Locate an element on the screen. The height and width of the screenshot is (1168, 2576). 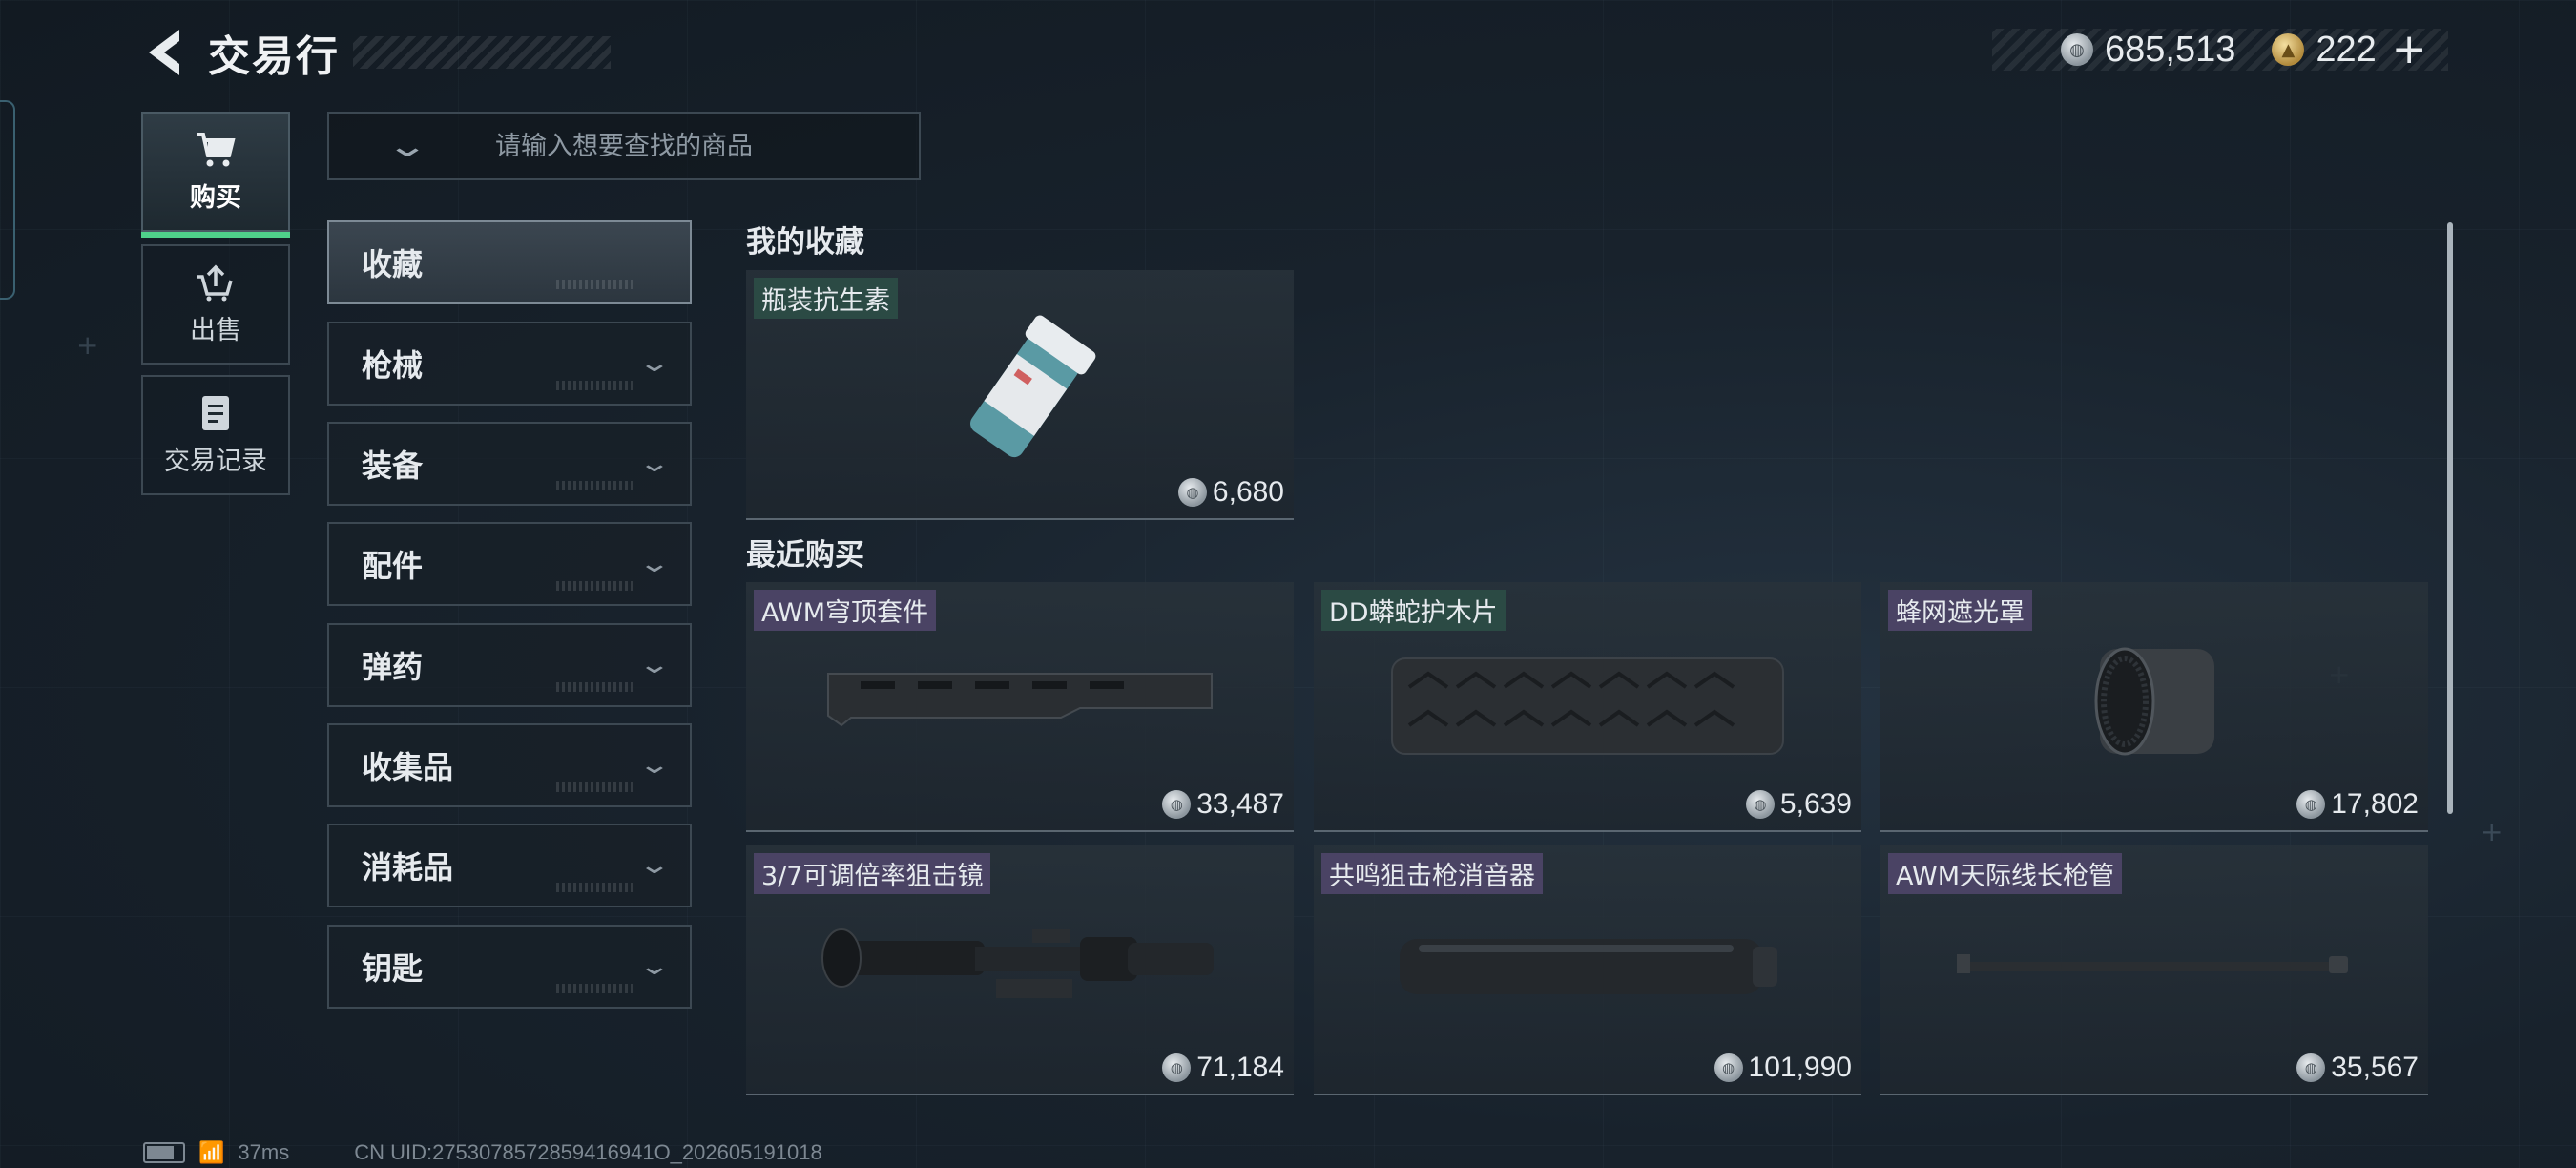
battery-icon is located at coordinates (164, 1152).